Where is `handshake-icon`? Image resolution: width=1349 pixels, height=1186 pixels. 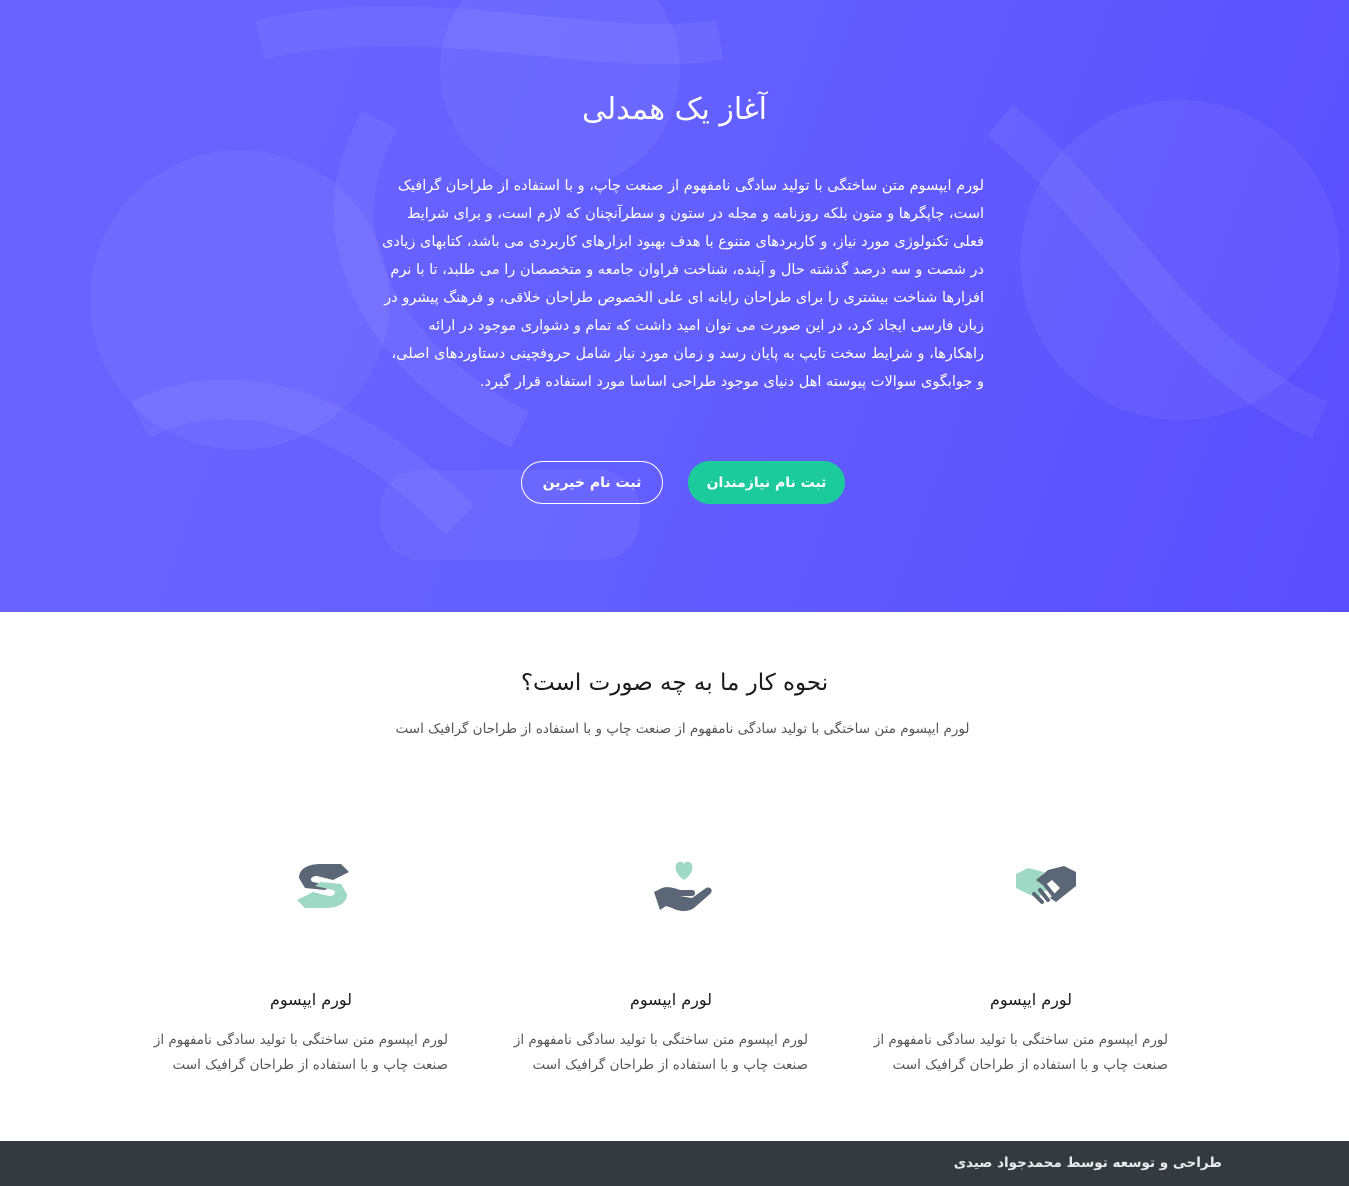 handshake-icon is located at coordinates (1046, 885).